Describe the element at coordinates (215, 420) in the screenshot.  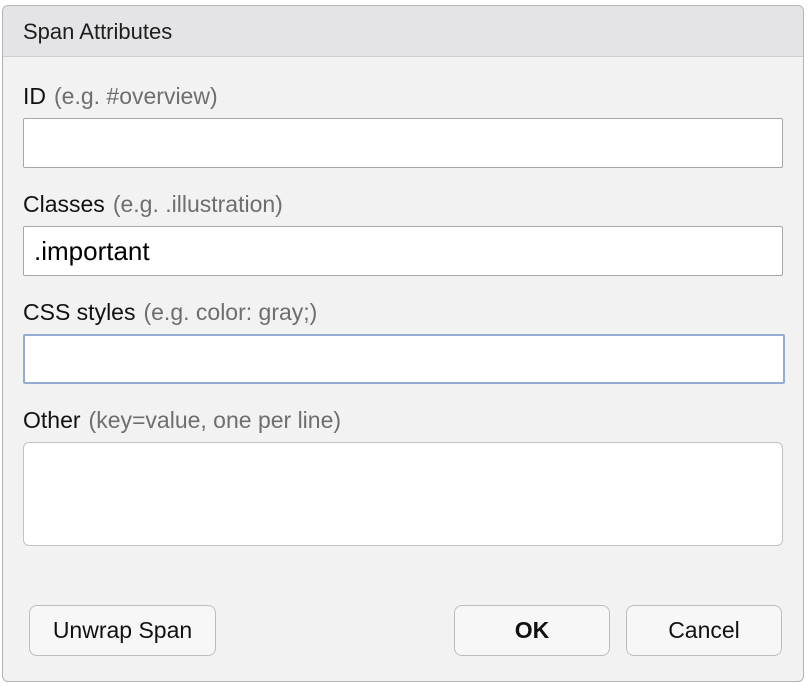
I see `other-hint: (key=value, one per line)` at that location.